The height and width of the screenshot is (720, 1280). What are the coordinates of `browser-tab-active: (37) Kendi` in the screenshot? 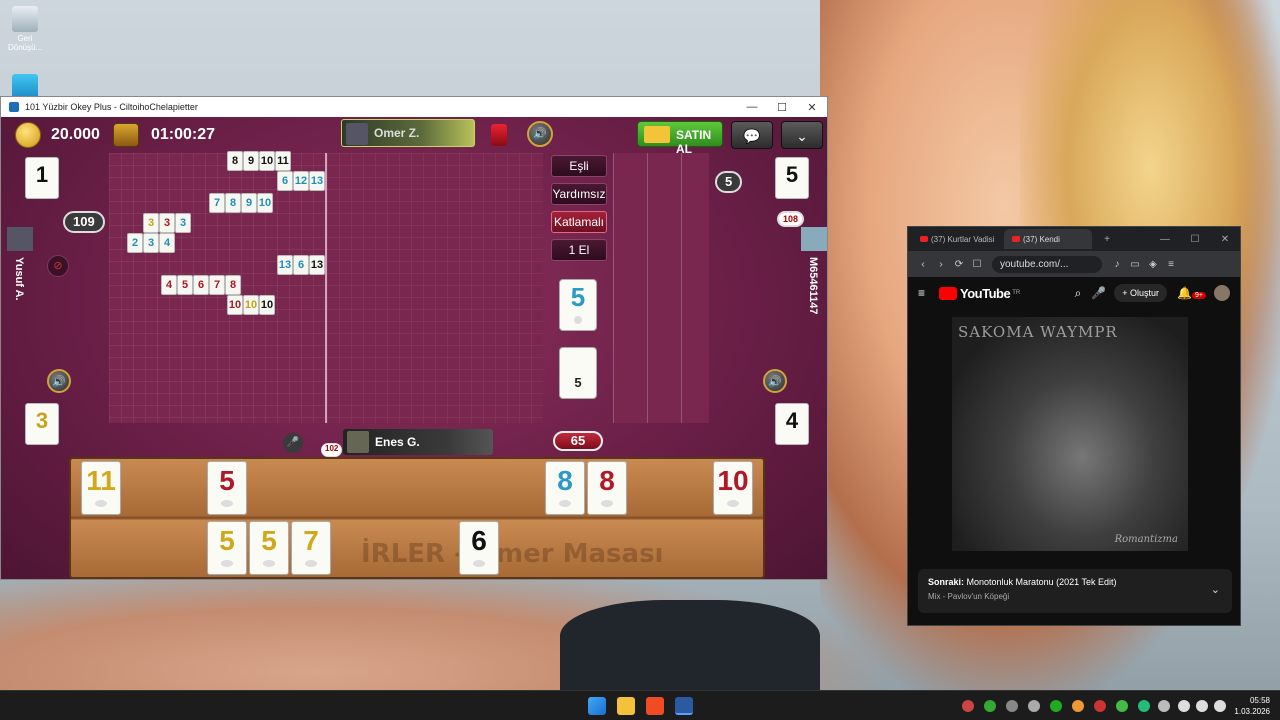 It's located at (1048, 239).